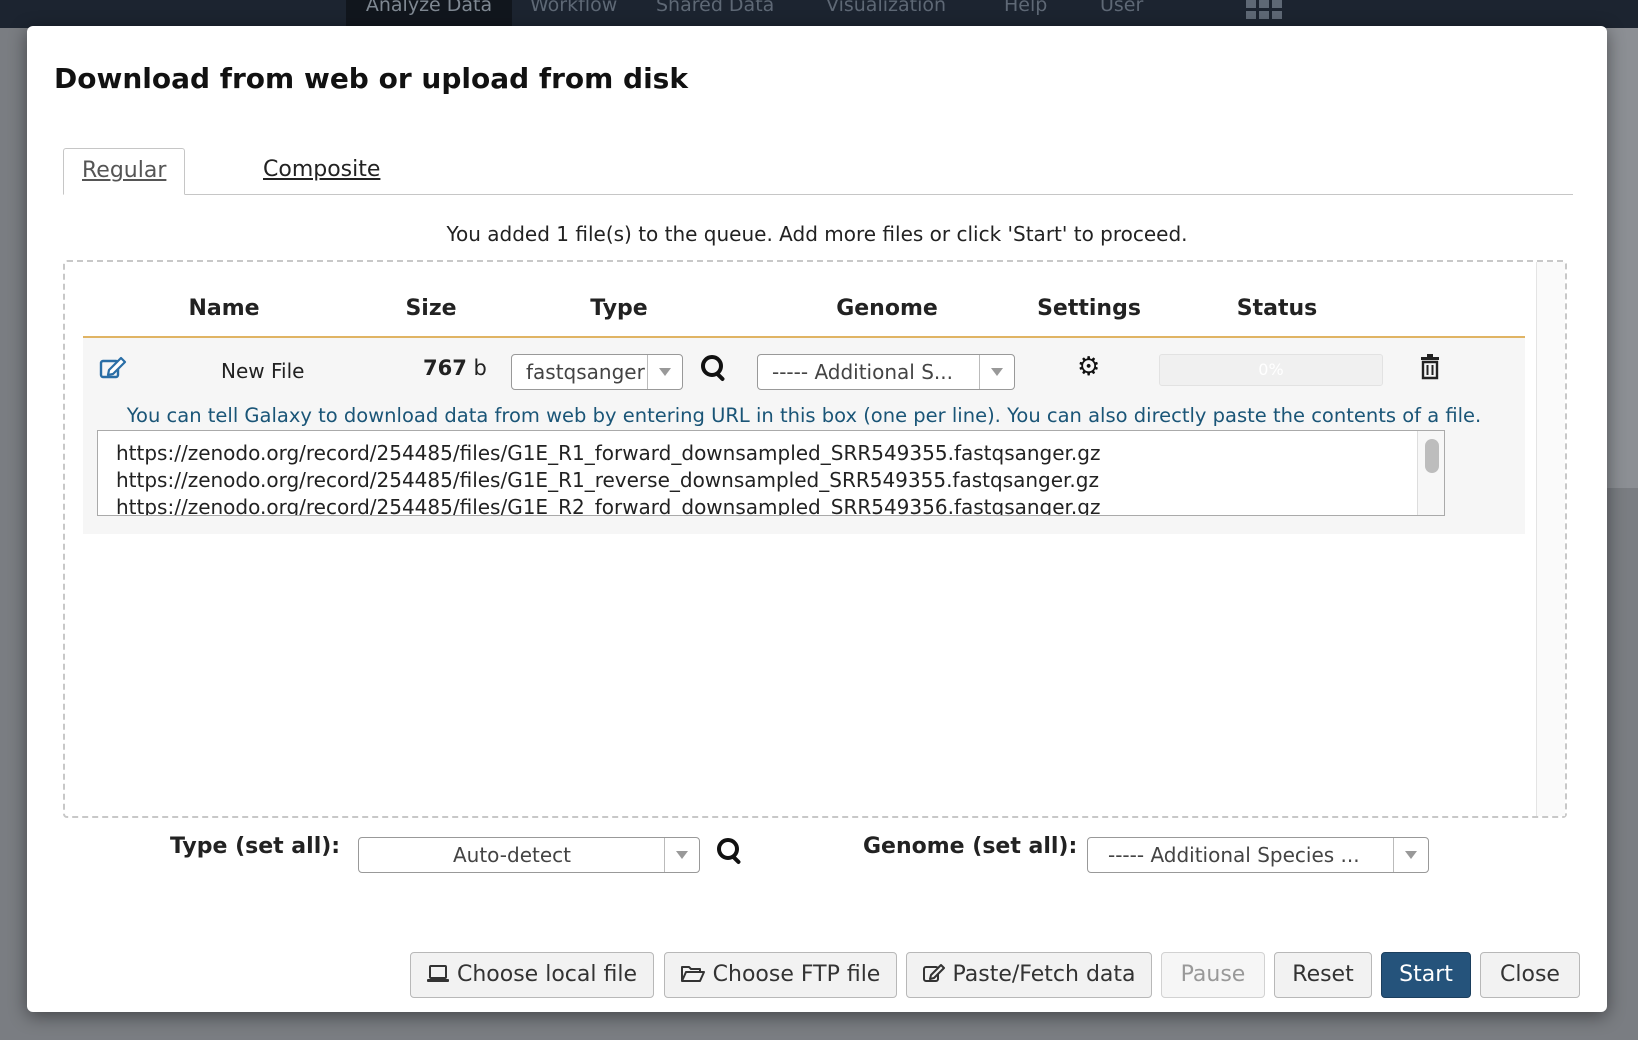 This screenshot has height=1040, width=1638. Describe the element at coordinates (511, 855) in the screenshot. I see `type-set-all-value: Auto-detect` at that location.